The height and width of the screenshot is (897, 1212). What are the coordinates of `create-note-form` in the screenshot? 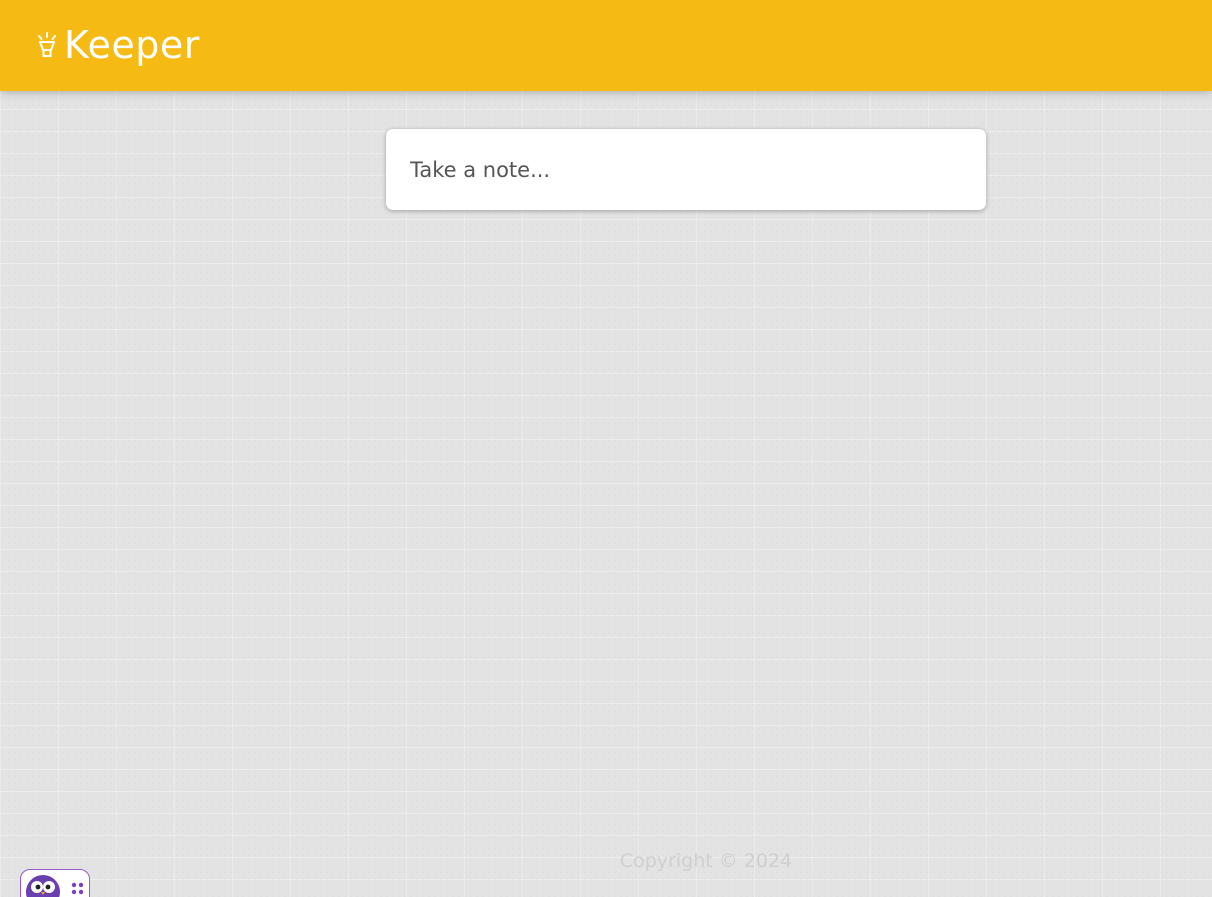 It's located at (686, 169).